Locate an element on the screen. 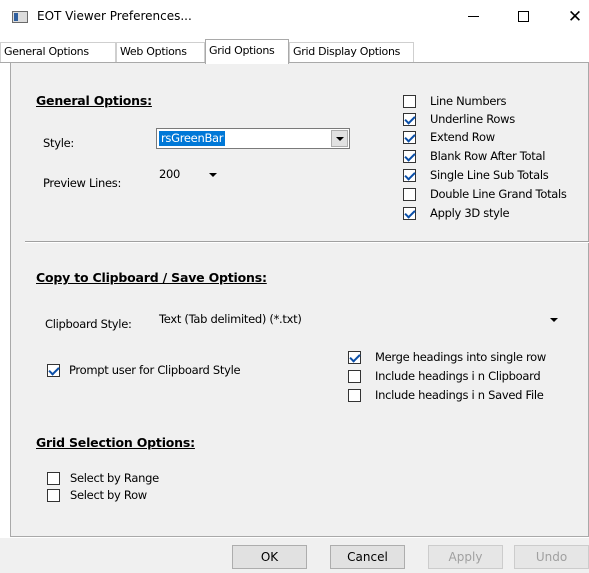 The height and width of the screenshot is (573, 589). double-line-grand-totals-label: Double Line Grand Totals is located at coordinates (498, 194).